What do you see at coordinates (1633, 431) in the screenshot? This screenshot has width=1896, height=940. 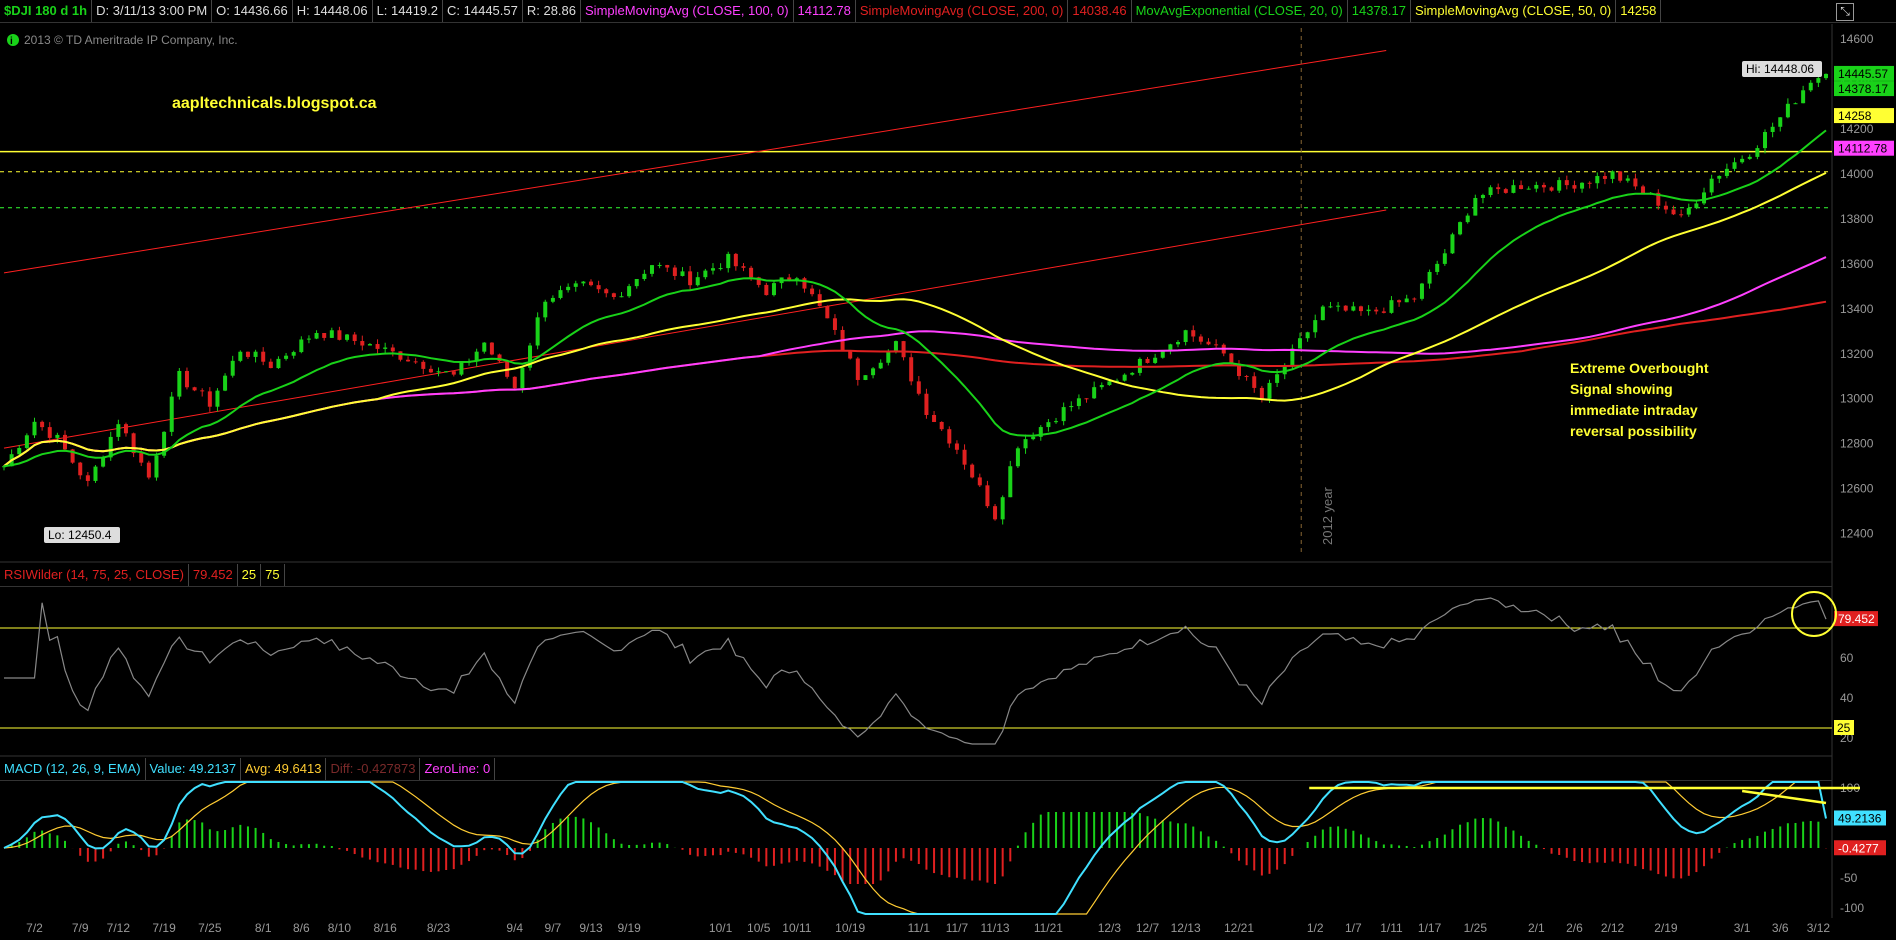 I see `annotation-line: reversal possibility` at bounding box center [1633, 431].